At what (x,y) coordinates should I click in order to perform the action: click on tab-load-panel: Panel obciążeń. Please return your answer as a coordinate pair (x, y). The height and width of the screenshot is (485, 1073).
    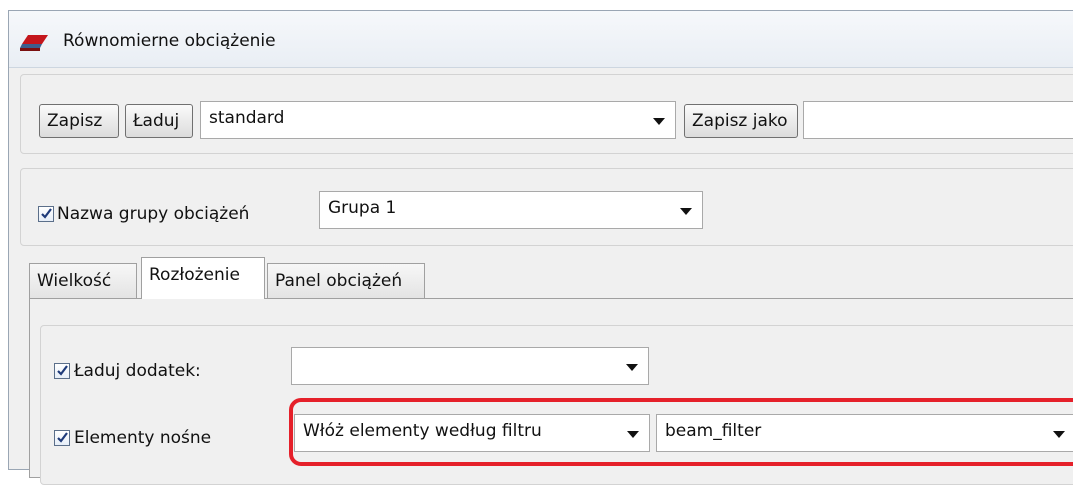
    Looking at the image, I should click on (346, 281).